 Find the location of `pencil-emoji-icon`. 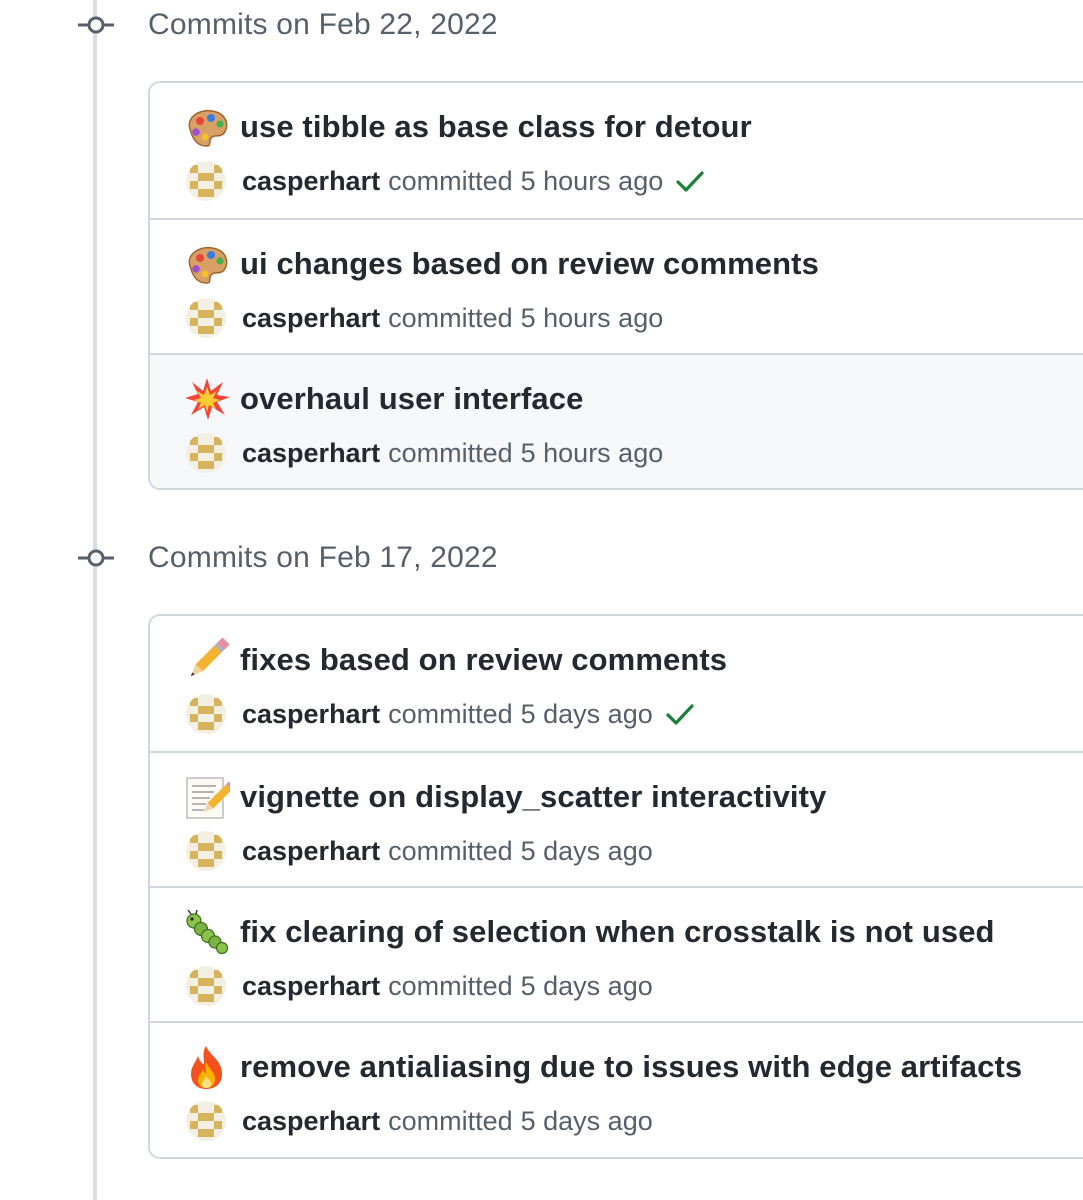

pencil-emoji-icon is located at coordinates (209, 660).